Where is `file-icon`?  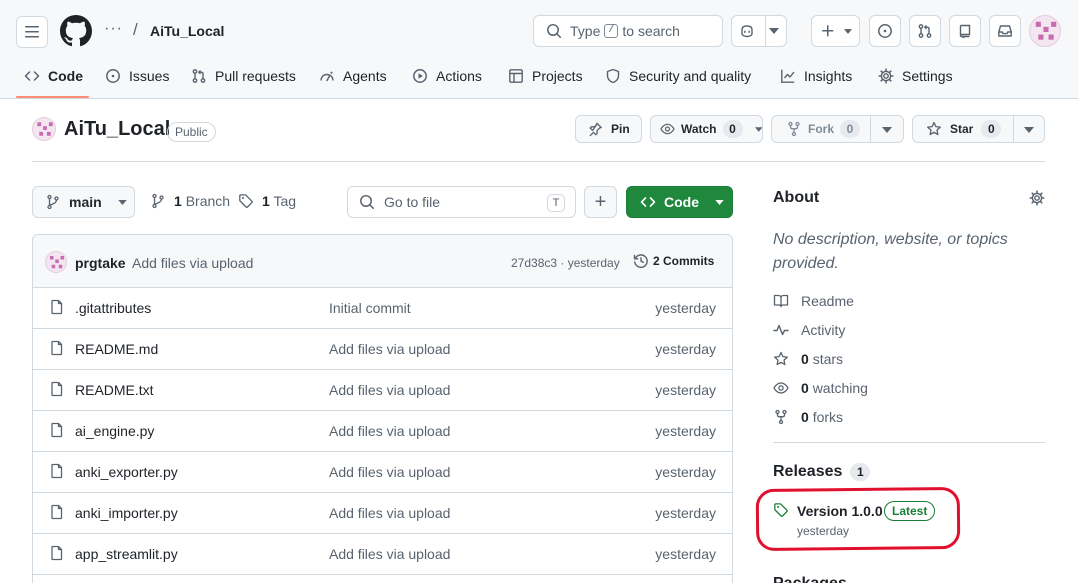
file-icon is located at coordinates (57, 307).